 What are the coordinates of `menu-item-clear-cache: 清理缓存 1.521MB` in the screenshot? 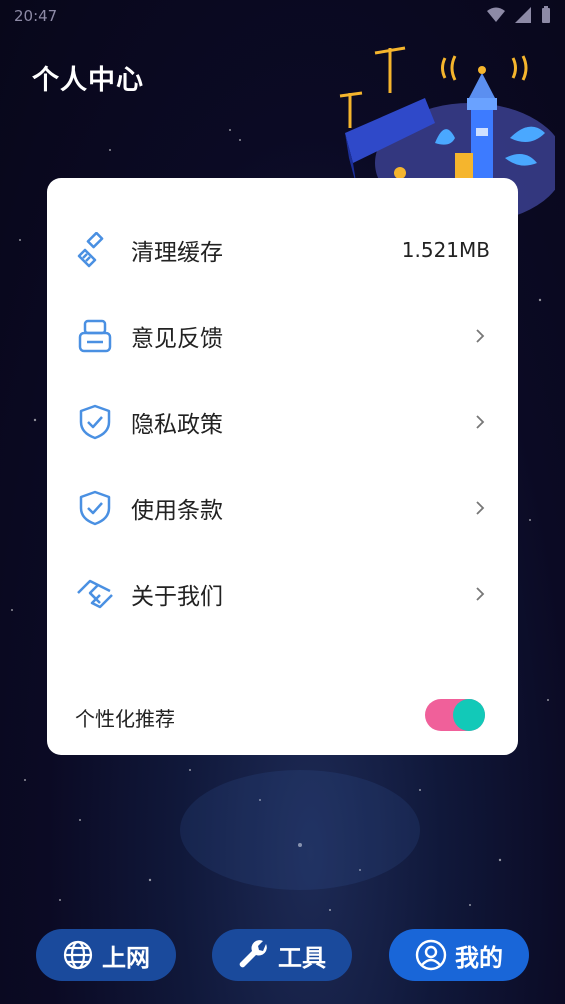 It's located at (282, 250).